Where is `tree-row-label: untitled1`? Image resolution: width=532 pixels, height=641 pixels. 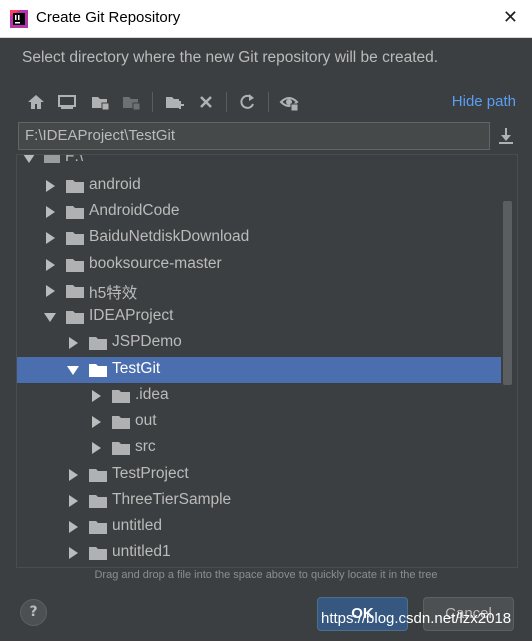 tree-row-label: untitled1 is located at coordinates (141, 551).